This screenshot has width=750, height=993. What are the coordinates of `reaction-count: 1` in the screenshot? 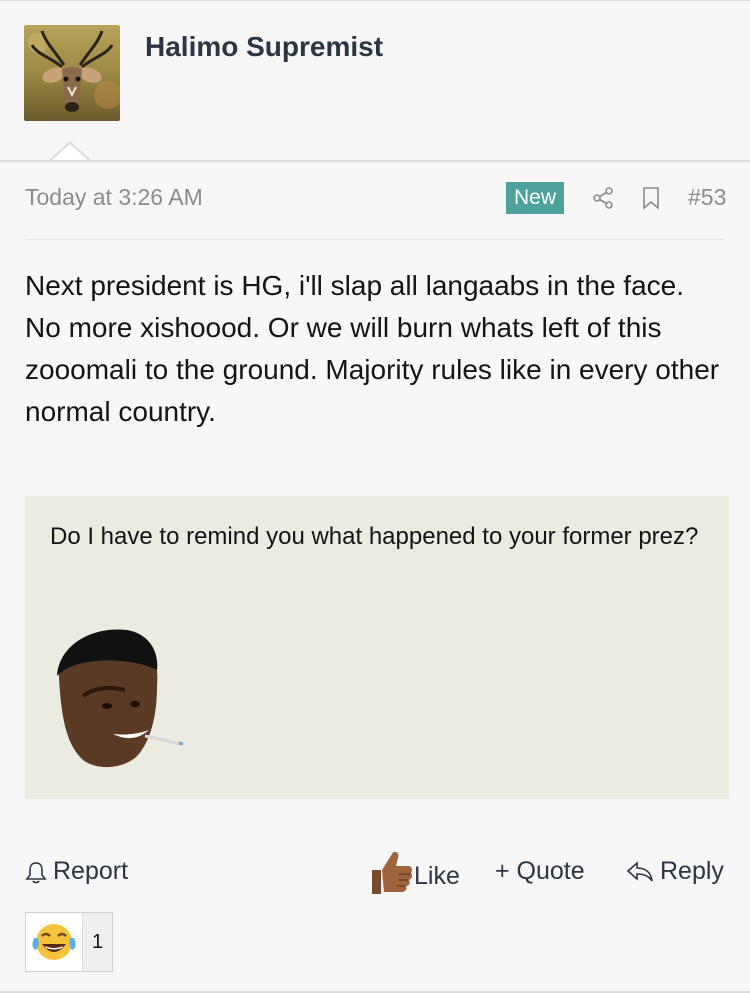 It's located at (98, 941).